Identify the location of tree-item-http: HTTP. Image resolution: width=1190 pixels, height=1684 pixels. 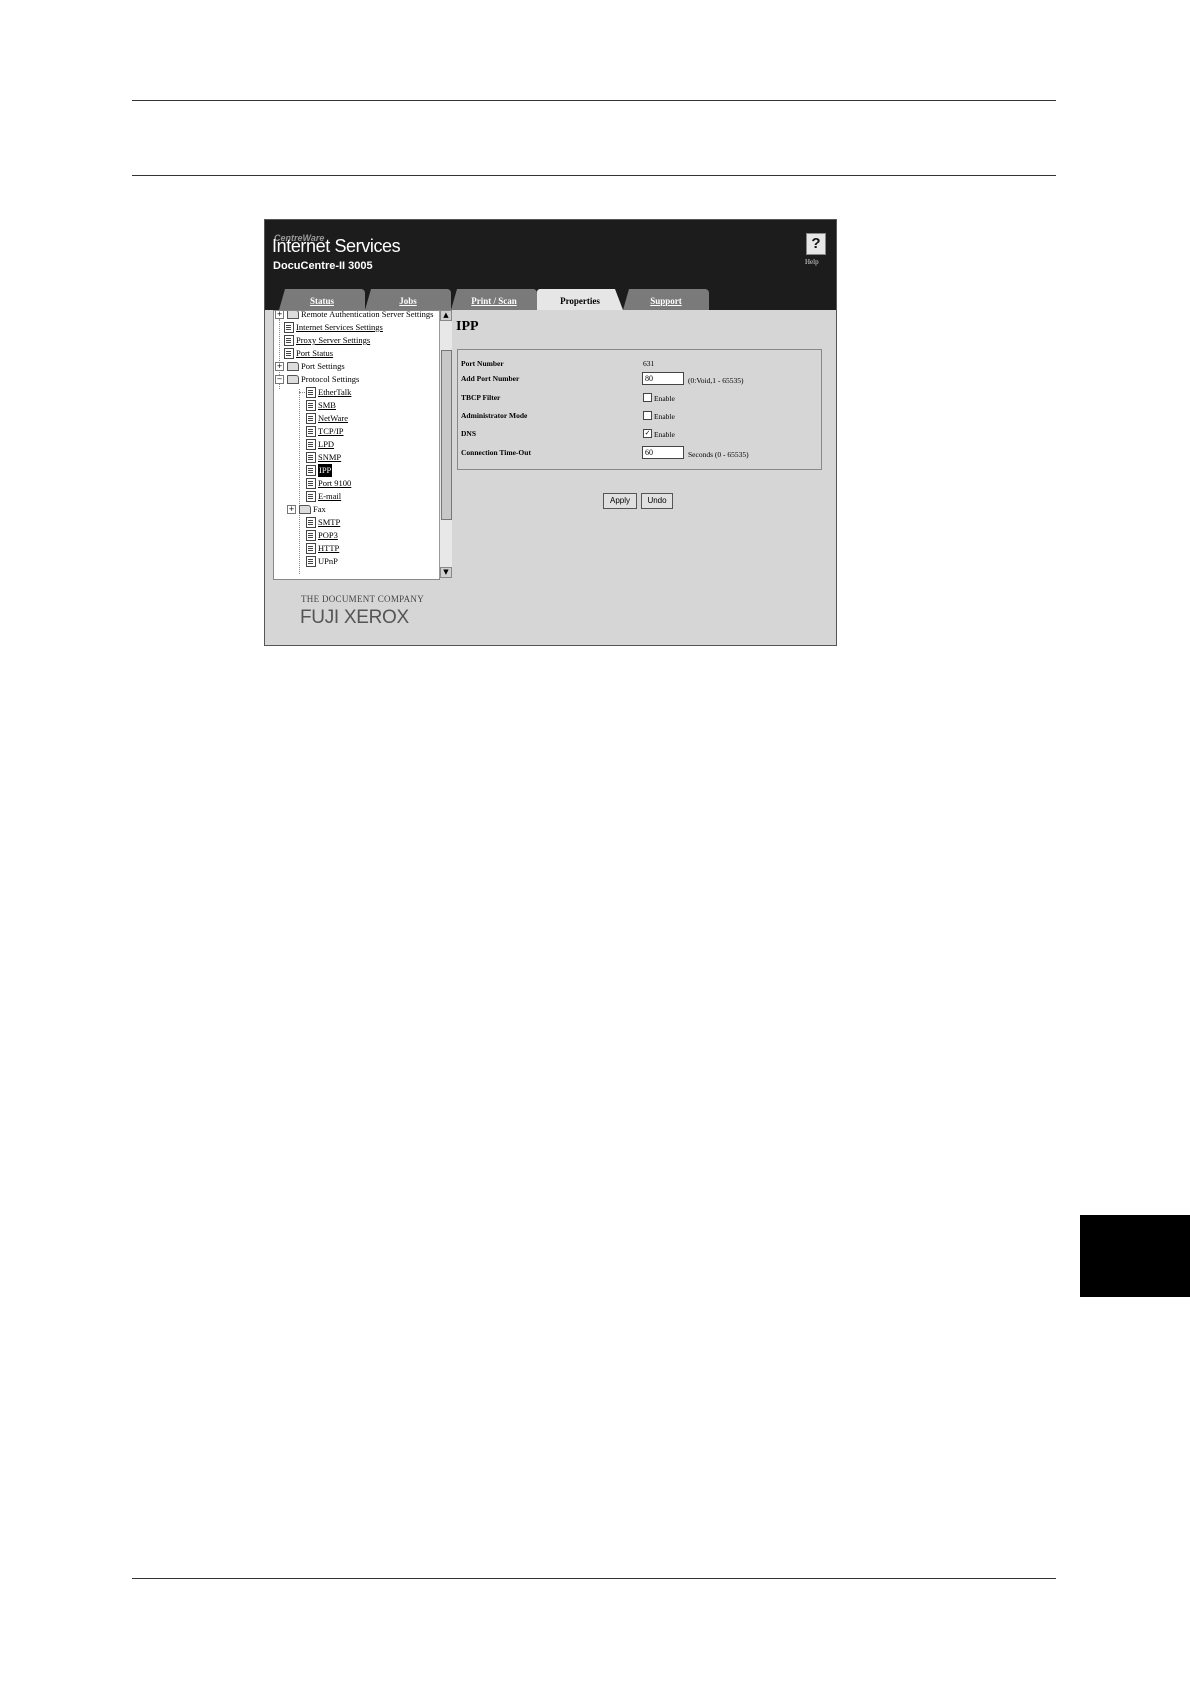
(317, 548).